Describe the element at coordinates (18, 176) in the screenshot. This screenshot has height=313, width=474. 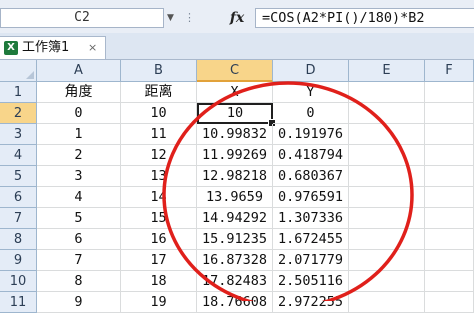
I see `row-header-5: 5` at that location.